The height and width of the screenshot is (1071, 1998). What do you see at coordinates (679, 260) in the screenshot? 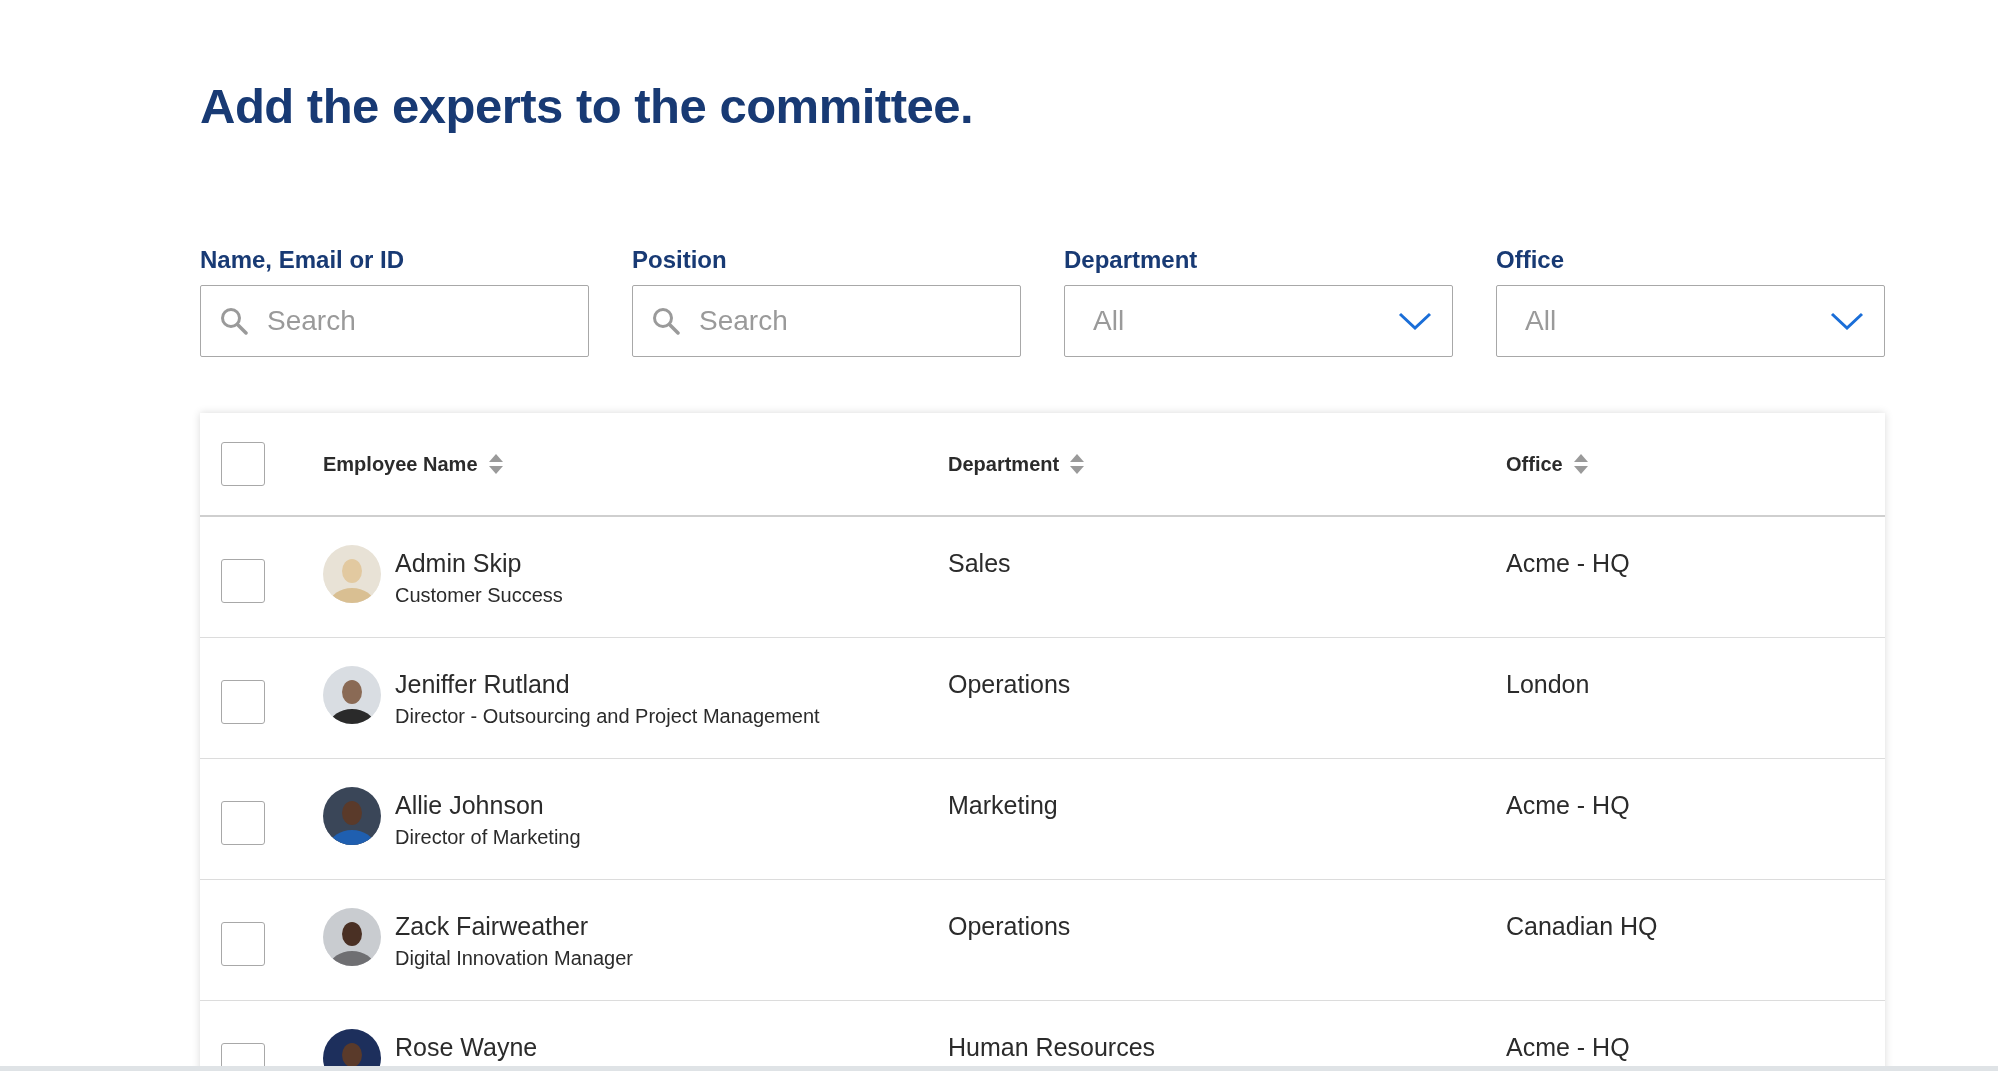
I see `filter-label: Position` at bounding box center [679, 260].